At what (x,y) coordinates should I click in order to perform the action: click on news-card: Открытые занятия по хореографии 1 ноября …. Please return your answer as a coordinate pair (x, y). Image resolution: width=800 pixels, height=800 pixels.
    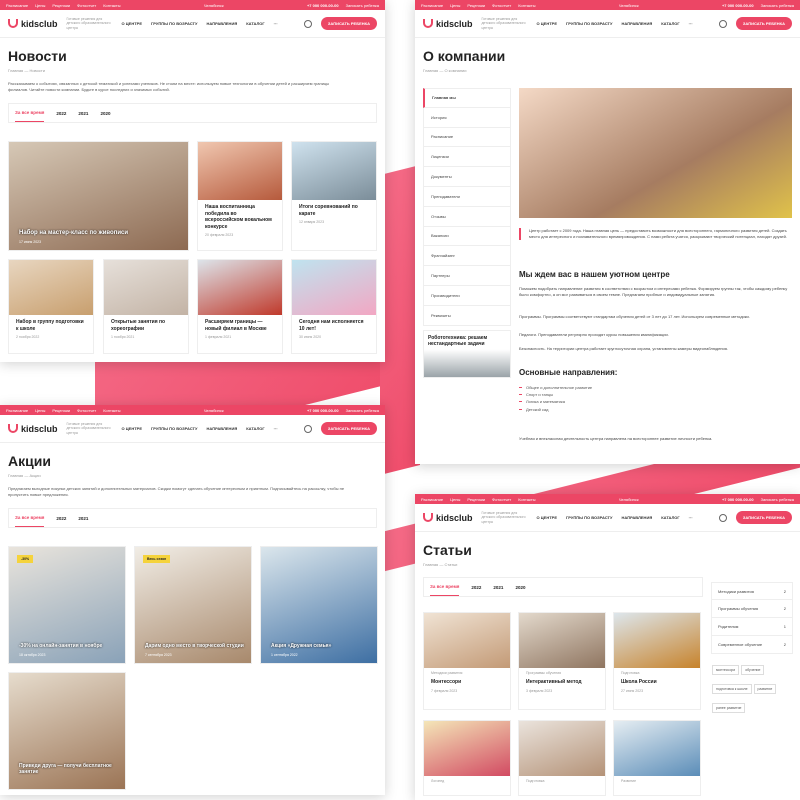
    Looking at the image, I should click on (146, 306).